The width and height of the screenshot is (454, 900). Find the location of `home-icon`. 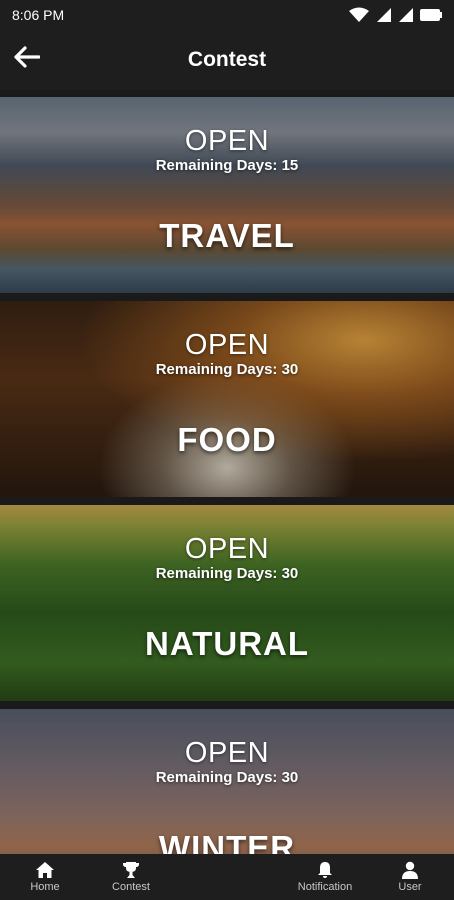

home-icon is located at coordinates (45, 870).